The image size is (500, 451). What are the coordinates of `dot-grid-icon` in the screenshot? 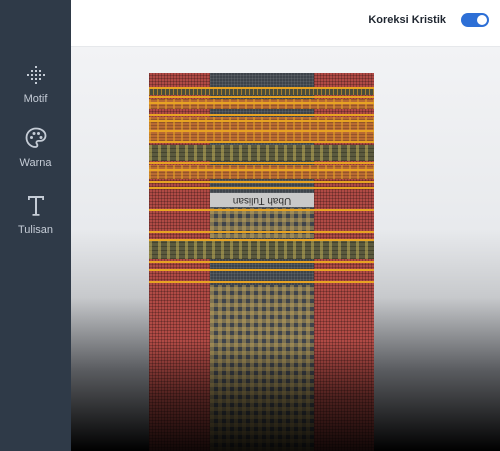 It's located at (35, 76).